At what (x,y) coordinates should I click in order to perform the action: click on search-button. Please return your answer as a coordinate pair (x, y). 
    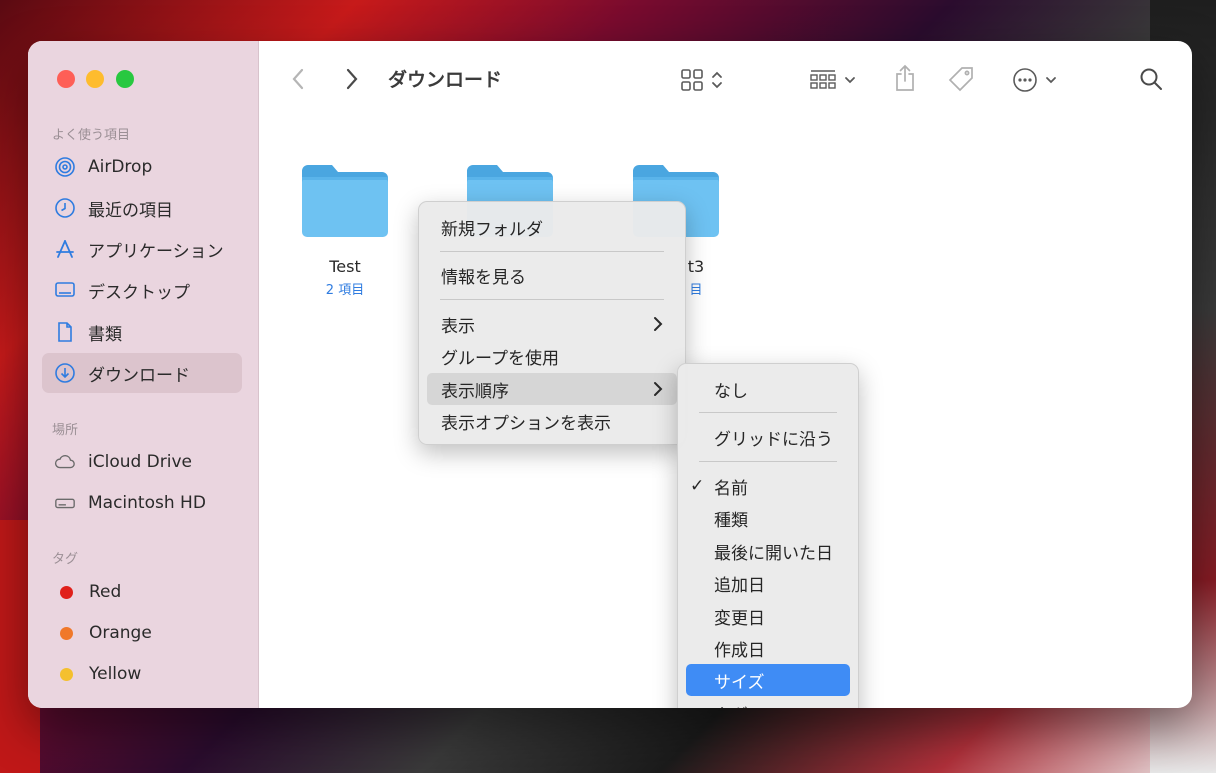
    Looking at the image, I should click on (1151, 79).